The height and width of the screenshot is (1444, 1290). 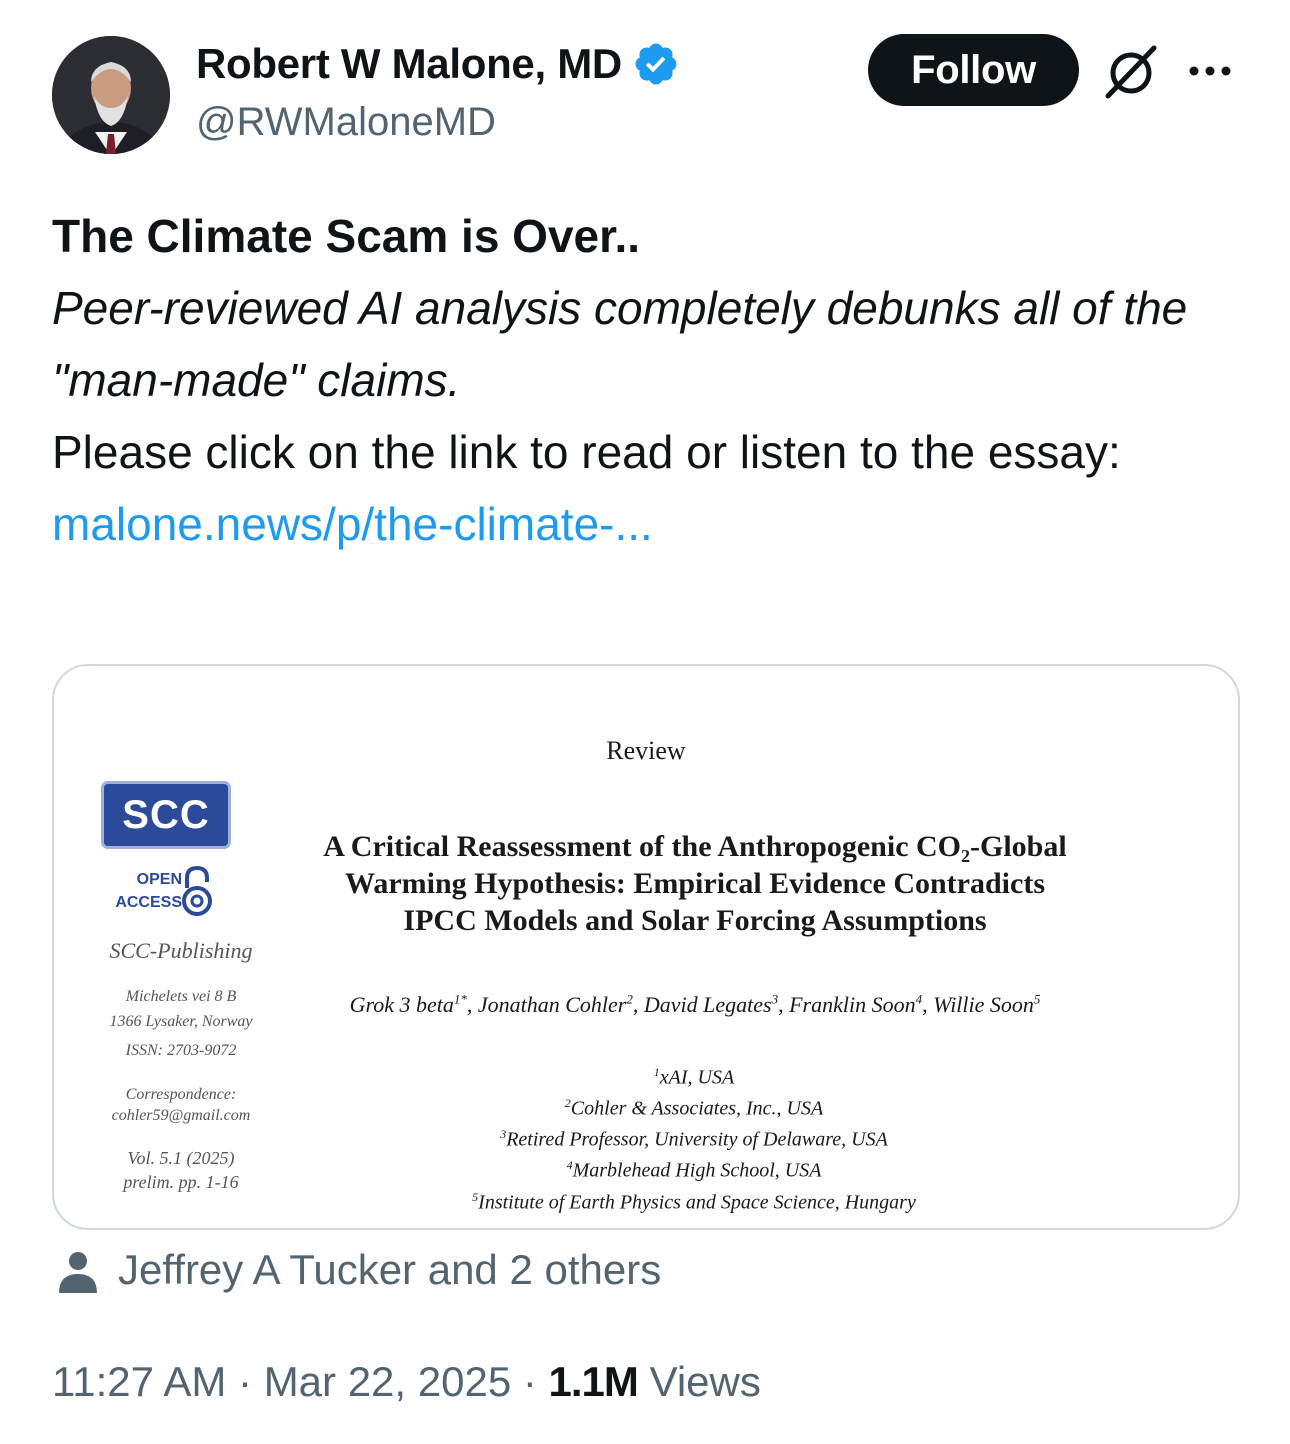 I want to click on paper-author: Willie Soon5, so click(x=987, y=1005).